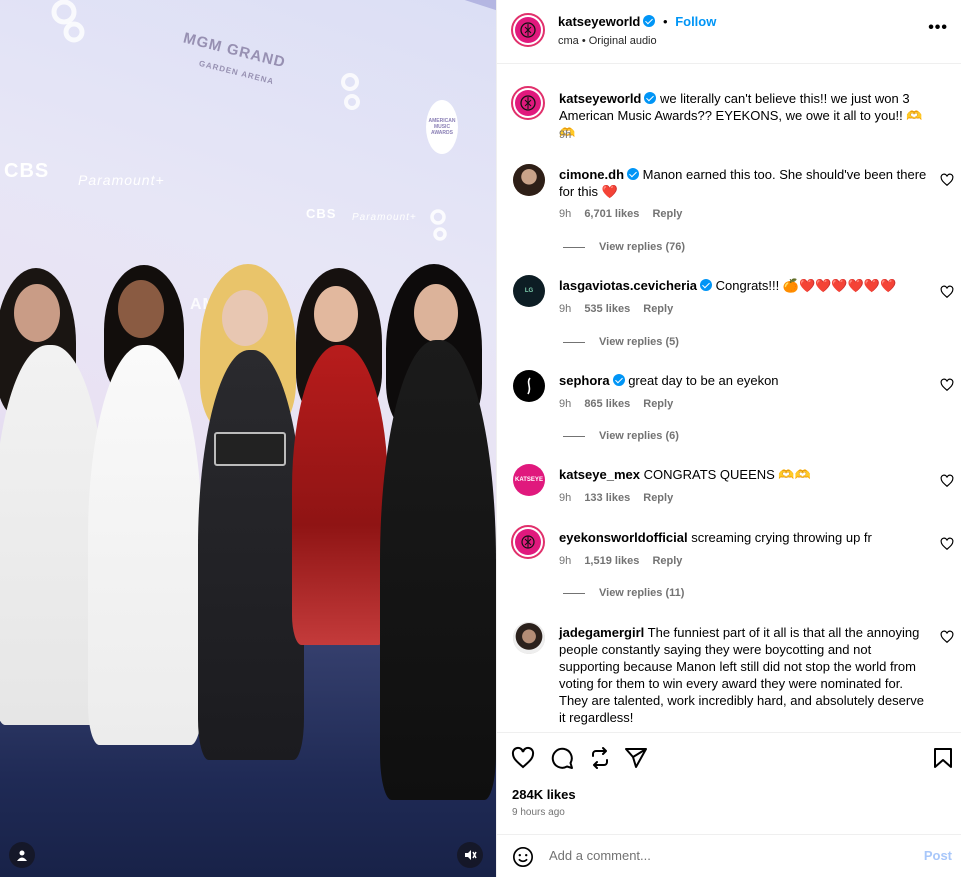 Image resolution: width=961 pixels, height=877 pixels. I want to click on commenter-avatar: KATSEYE, so click(529, 480).